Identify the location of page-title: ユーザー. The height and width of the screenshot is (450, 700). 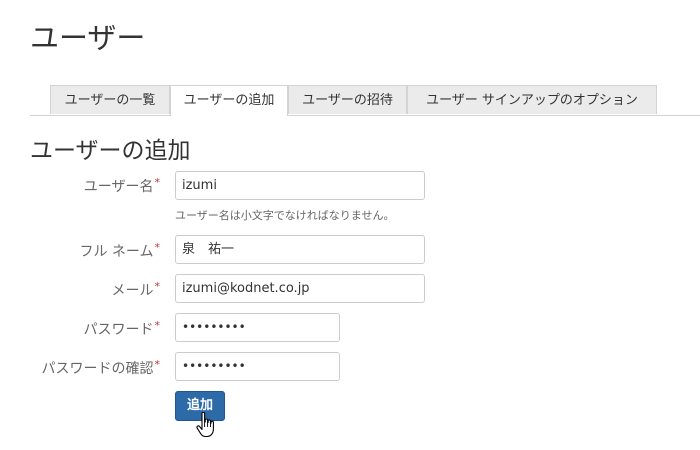
(88, 38).